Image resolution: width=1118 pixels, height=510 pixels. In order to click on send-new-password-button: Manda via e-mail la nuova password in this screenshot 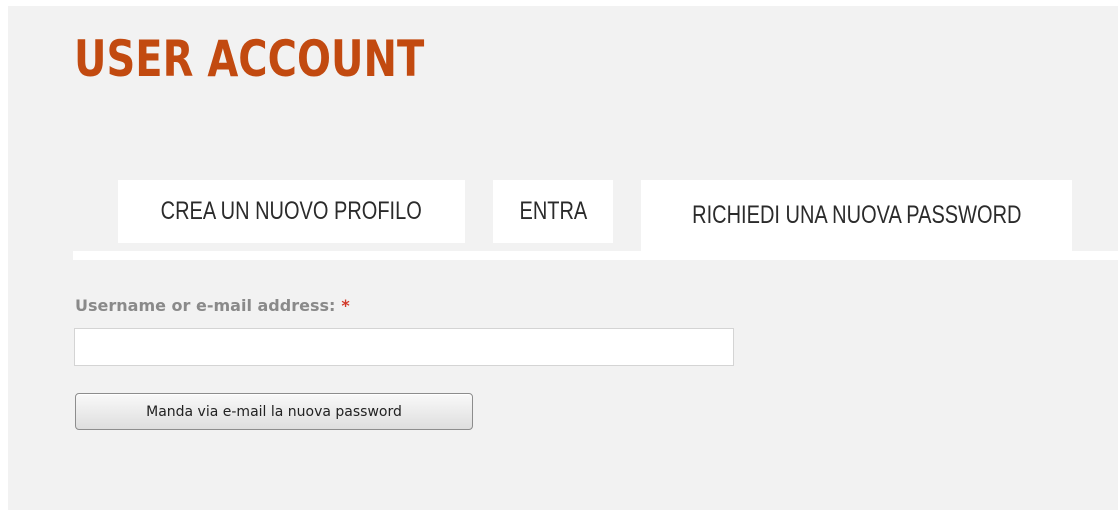, I will do `click(274, 411)`.